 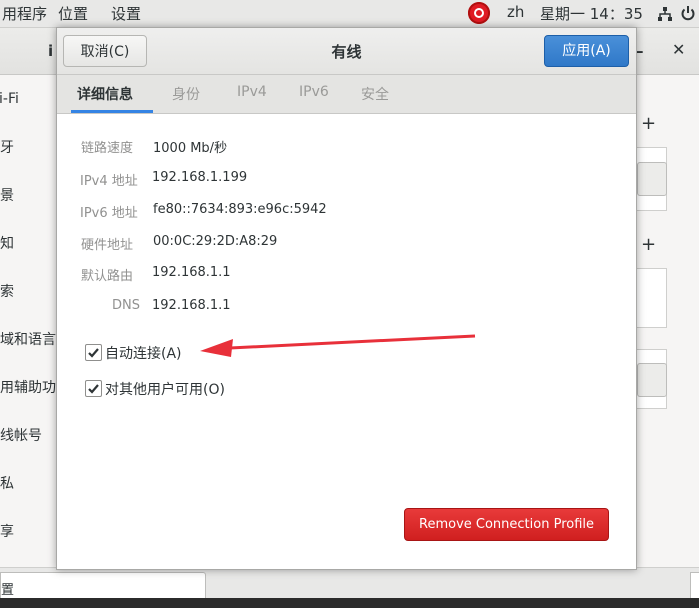 What do you see at coordinates (338, 345) in the screenshot?
I see `annotation-arrow` at bounding box center [338, 345].